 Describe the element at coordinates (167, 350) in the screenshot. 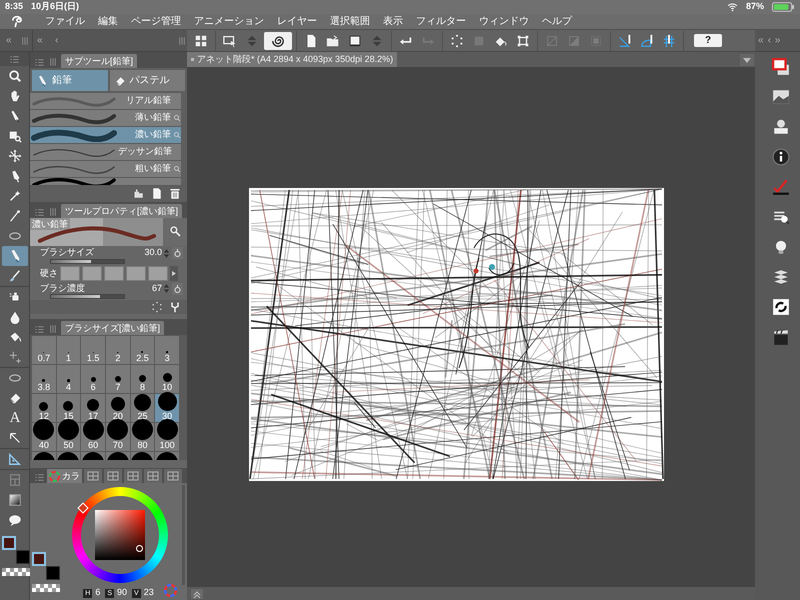

I see `brush-size-cell: 3` at that location.